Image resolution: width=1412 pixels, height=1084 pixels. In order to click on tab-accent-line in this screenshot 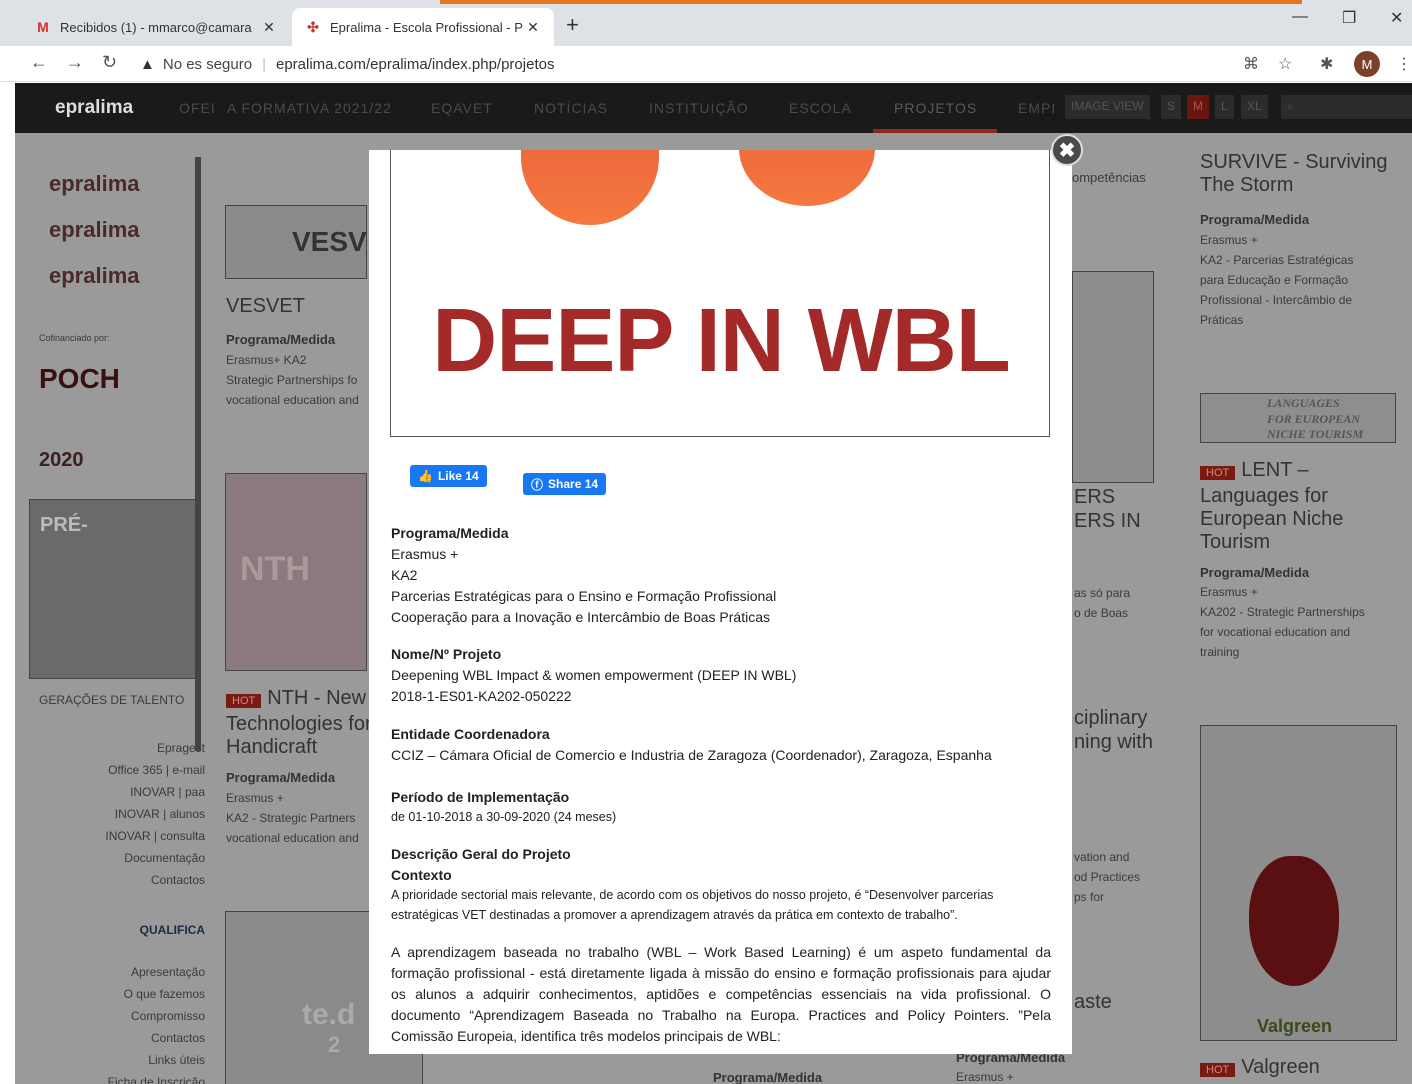, I will do `click(871, 2)`.